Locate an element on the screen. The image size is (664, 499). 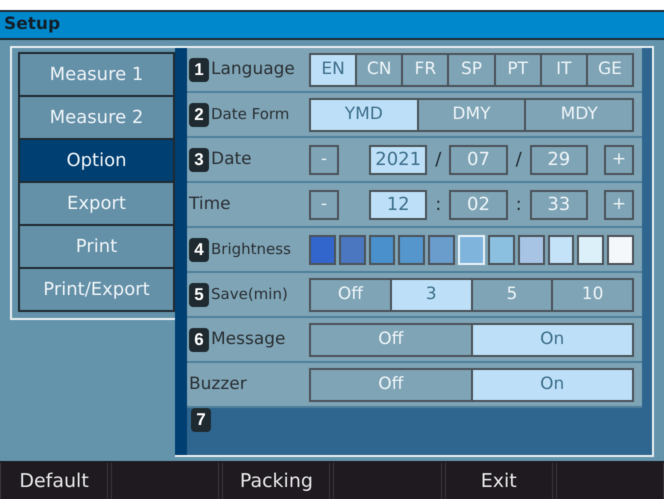
footer-button: Exit is located at coordinates (498, 481).